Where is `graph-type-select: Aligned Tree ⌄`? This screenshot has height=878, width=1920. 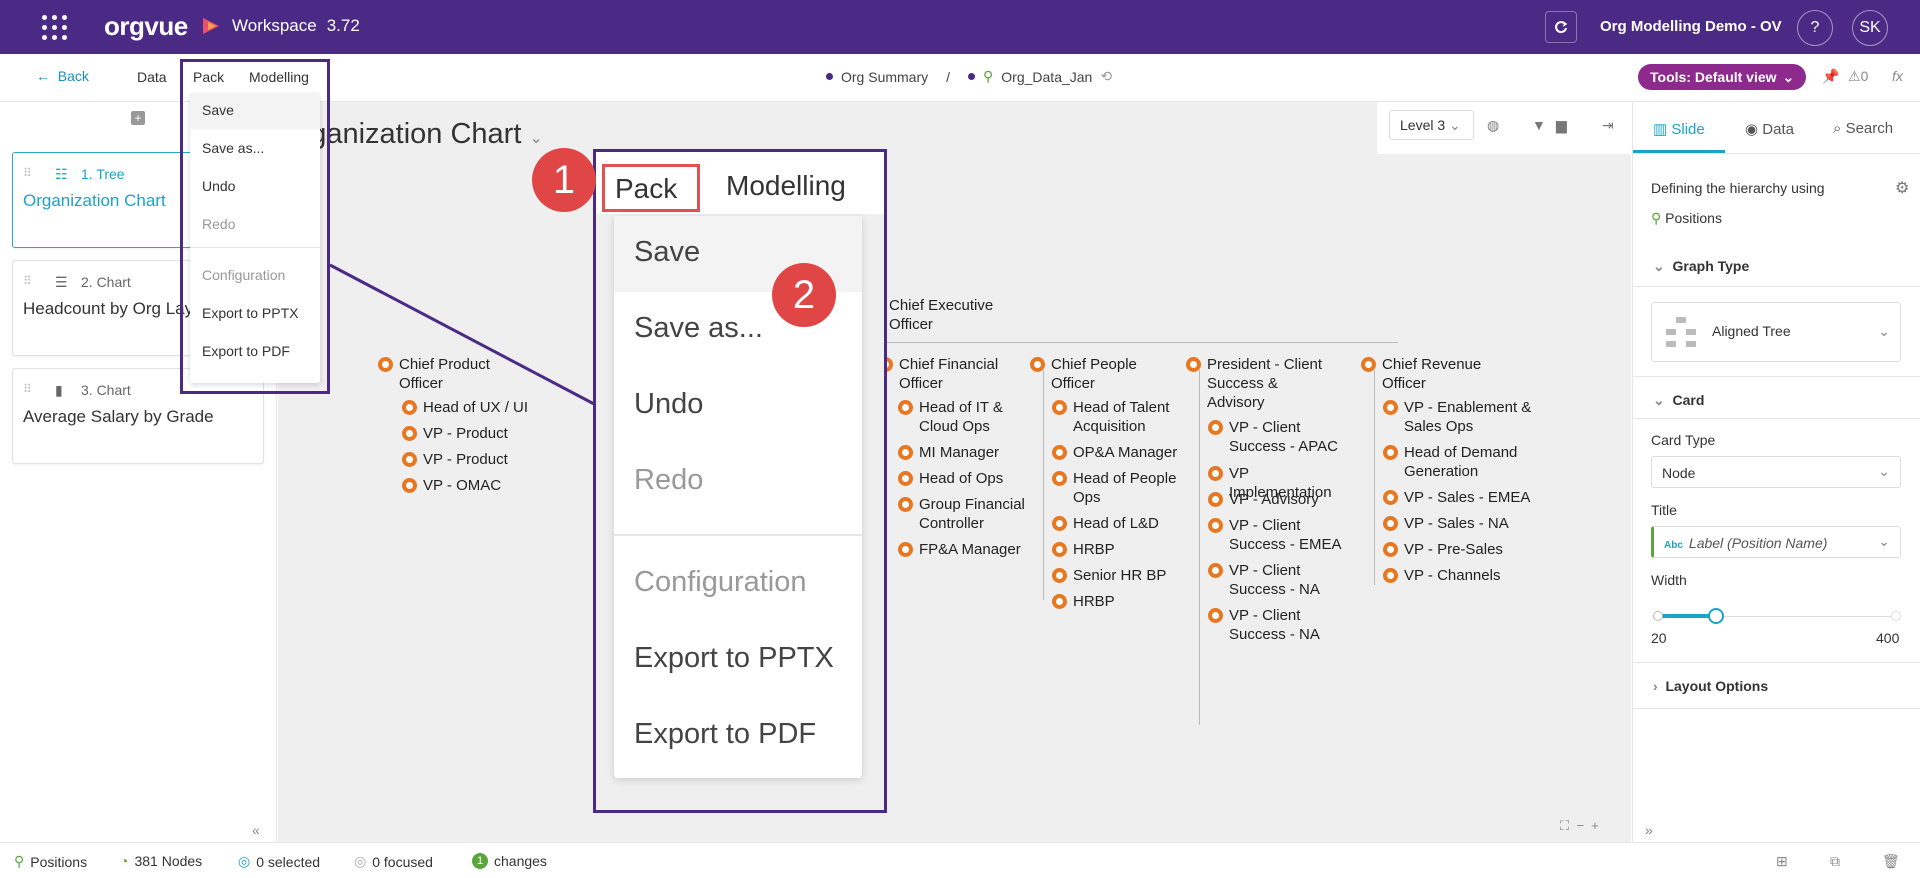
graph-type-select: Aligned Tree ⌄ is located at coordinates (1776, 332).